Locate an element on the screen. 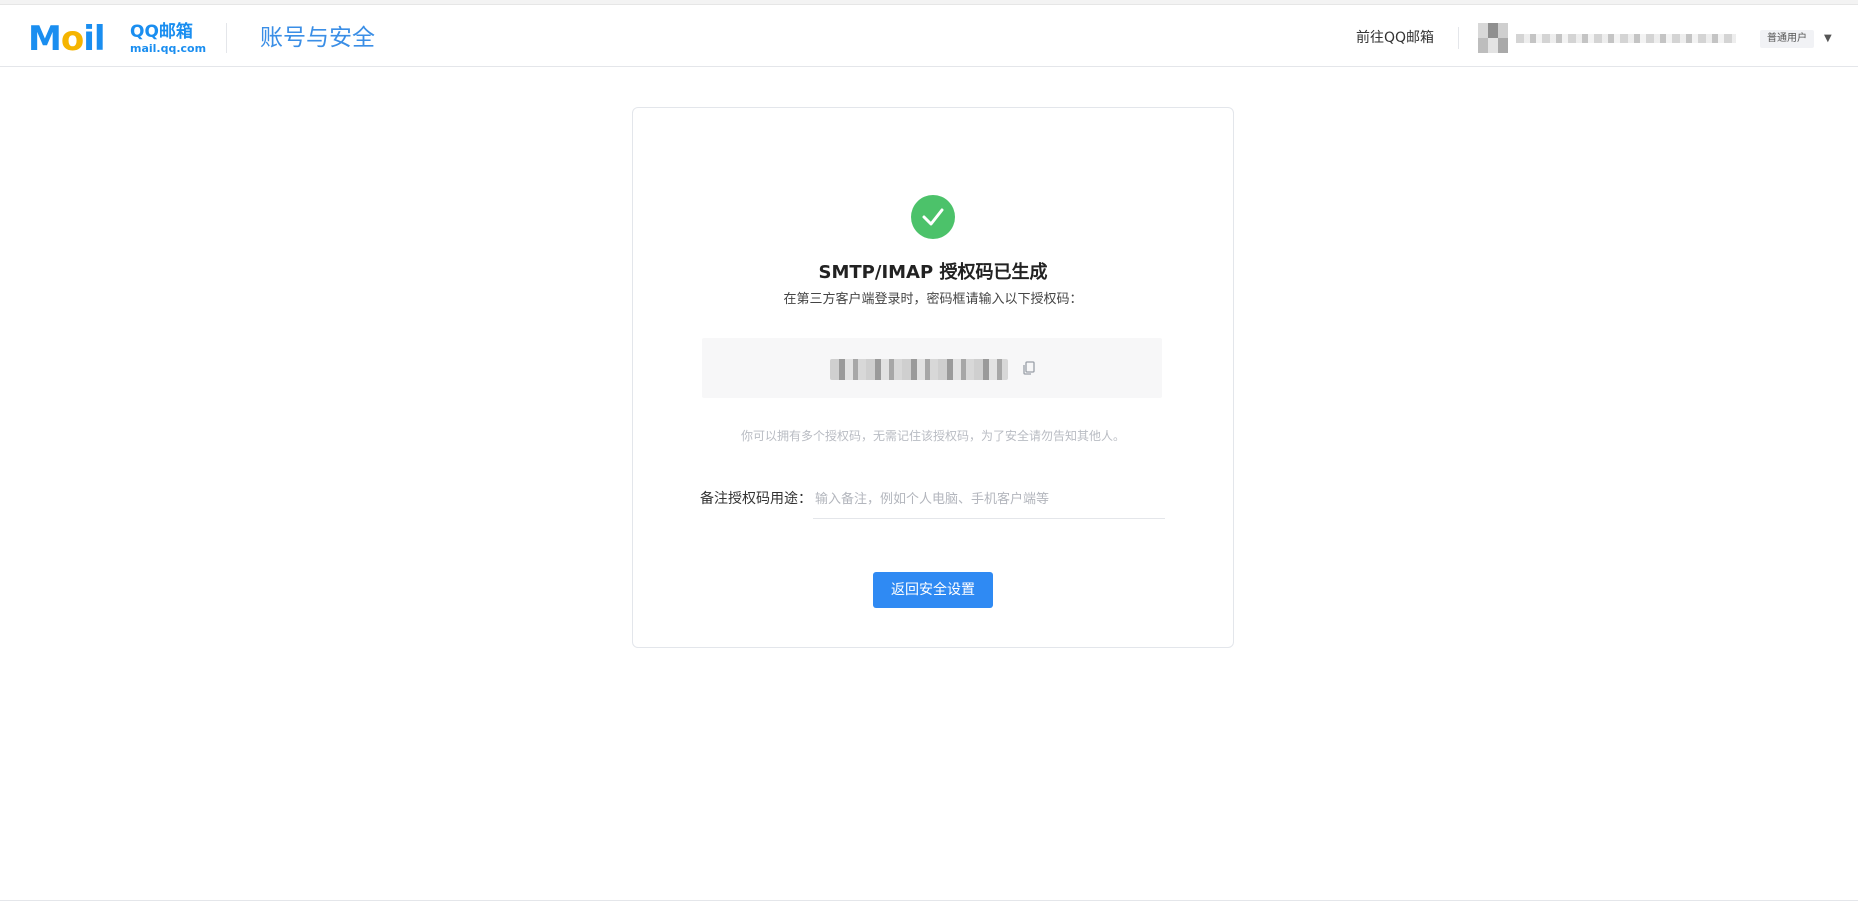 This screenshot has width=1858, height=918. card-subtitle: 在第三方客户端登录时，密码框请输入以下授权码： is located at coordinates (933, 299).